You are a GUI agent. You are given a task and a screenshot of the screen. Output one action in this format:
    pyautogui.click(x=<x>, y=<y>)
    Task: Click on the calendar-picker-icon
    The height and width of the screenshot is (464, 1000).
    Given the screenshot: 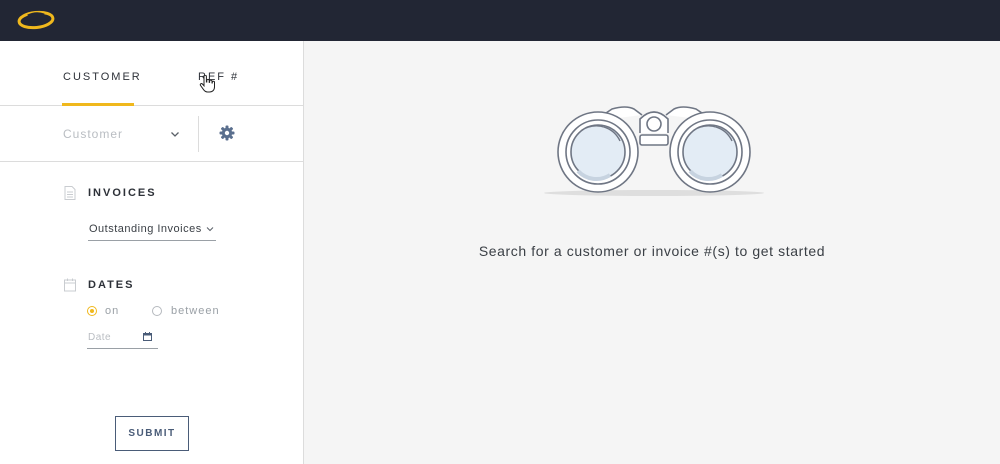 What is the action you would take?
    pyautogui.click(x=147, y=336)
    